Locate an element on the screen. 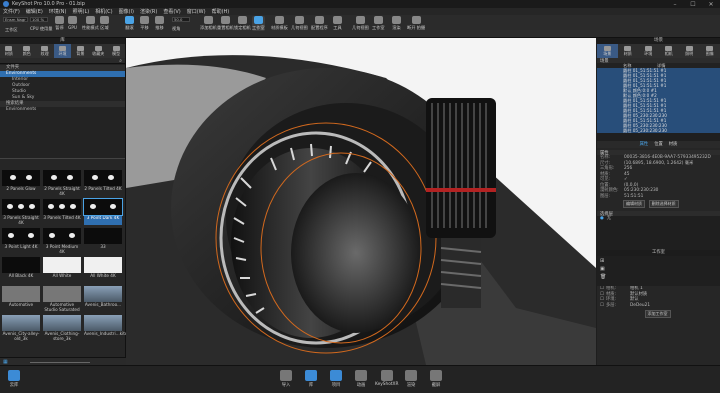 This screenshot has width=720, height=393. layer-item: ● 无 is located at coordinates (658, 219).